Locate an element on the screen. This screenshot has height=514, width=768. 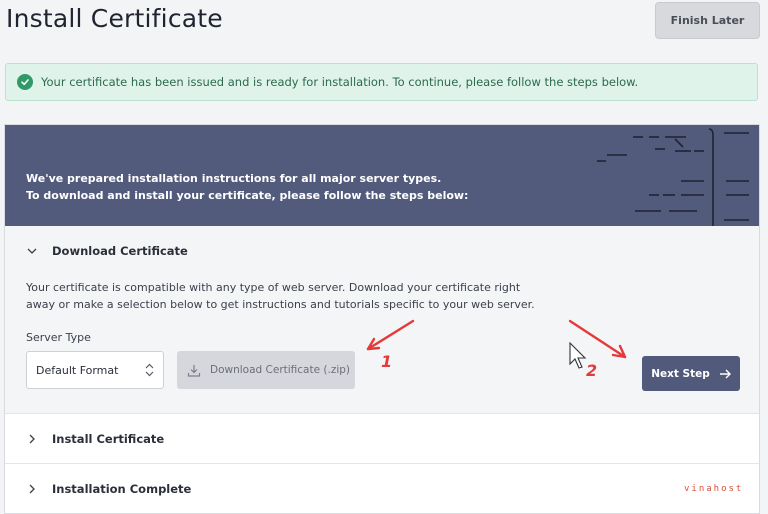
updown-icon is located at coordinates (149, 371).